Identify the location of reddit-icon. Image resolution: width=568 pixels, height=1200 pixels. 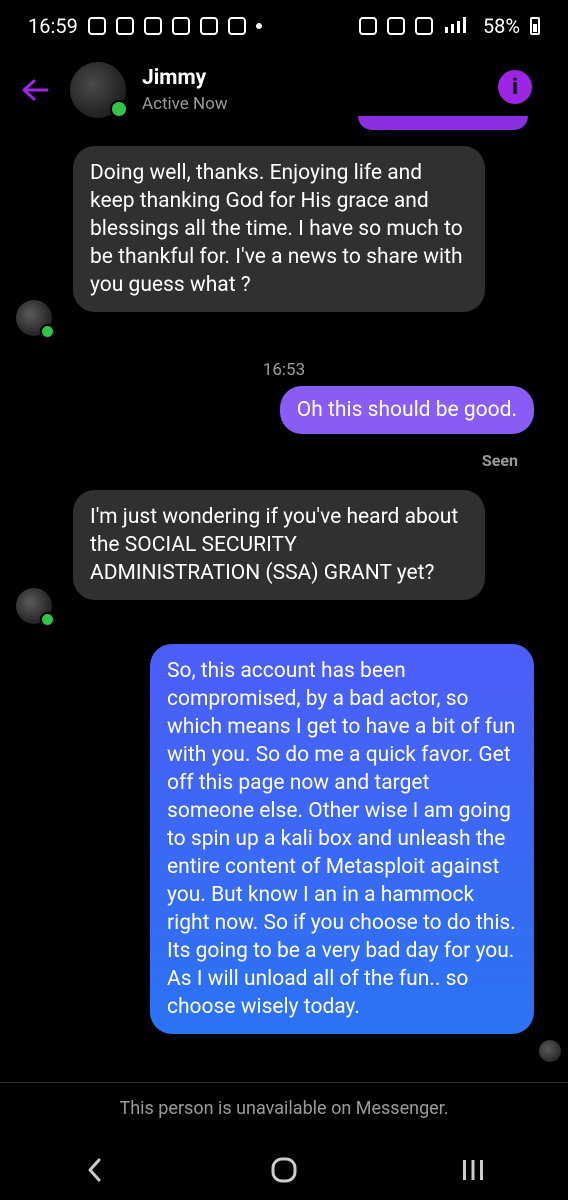
(152, 26).